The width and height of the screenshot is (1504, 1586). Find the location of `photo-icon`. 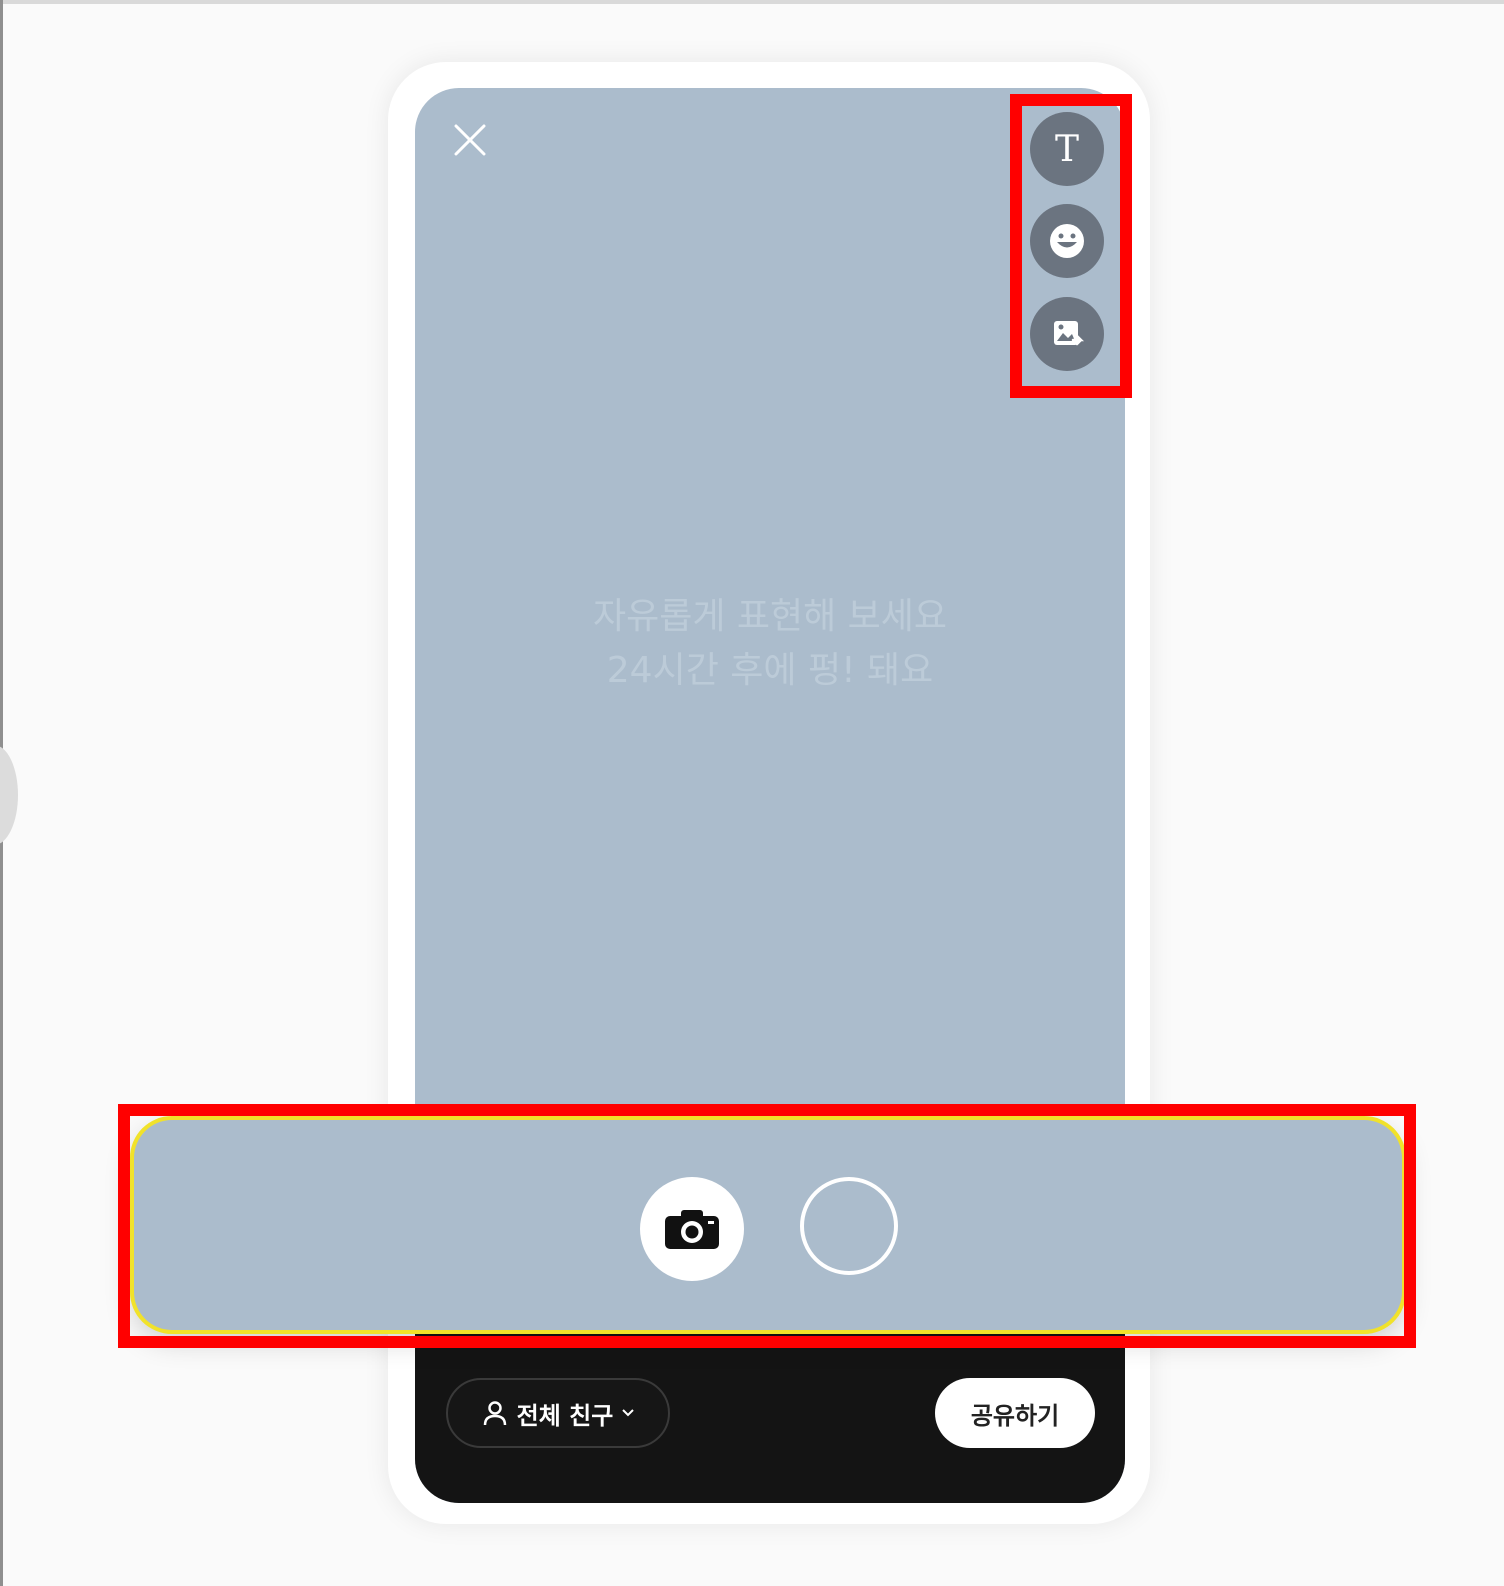

photo-icon is located at coordinates (1069, 333).